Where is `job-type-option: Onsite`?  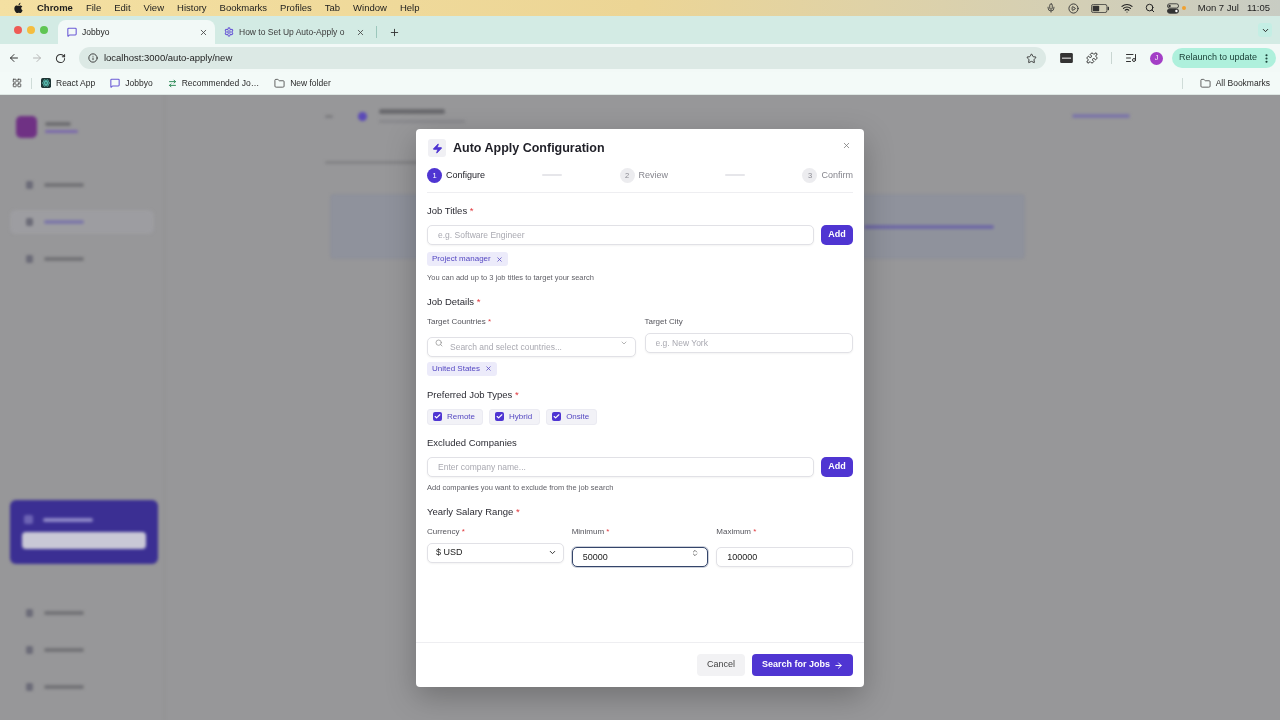 job-type-option: Onsite is located at coordinates (572, 416).